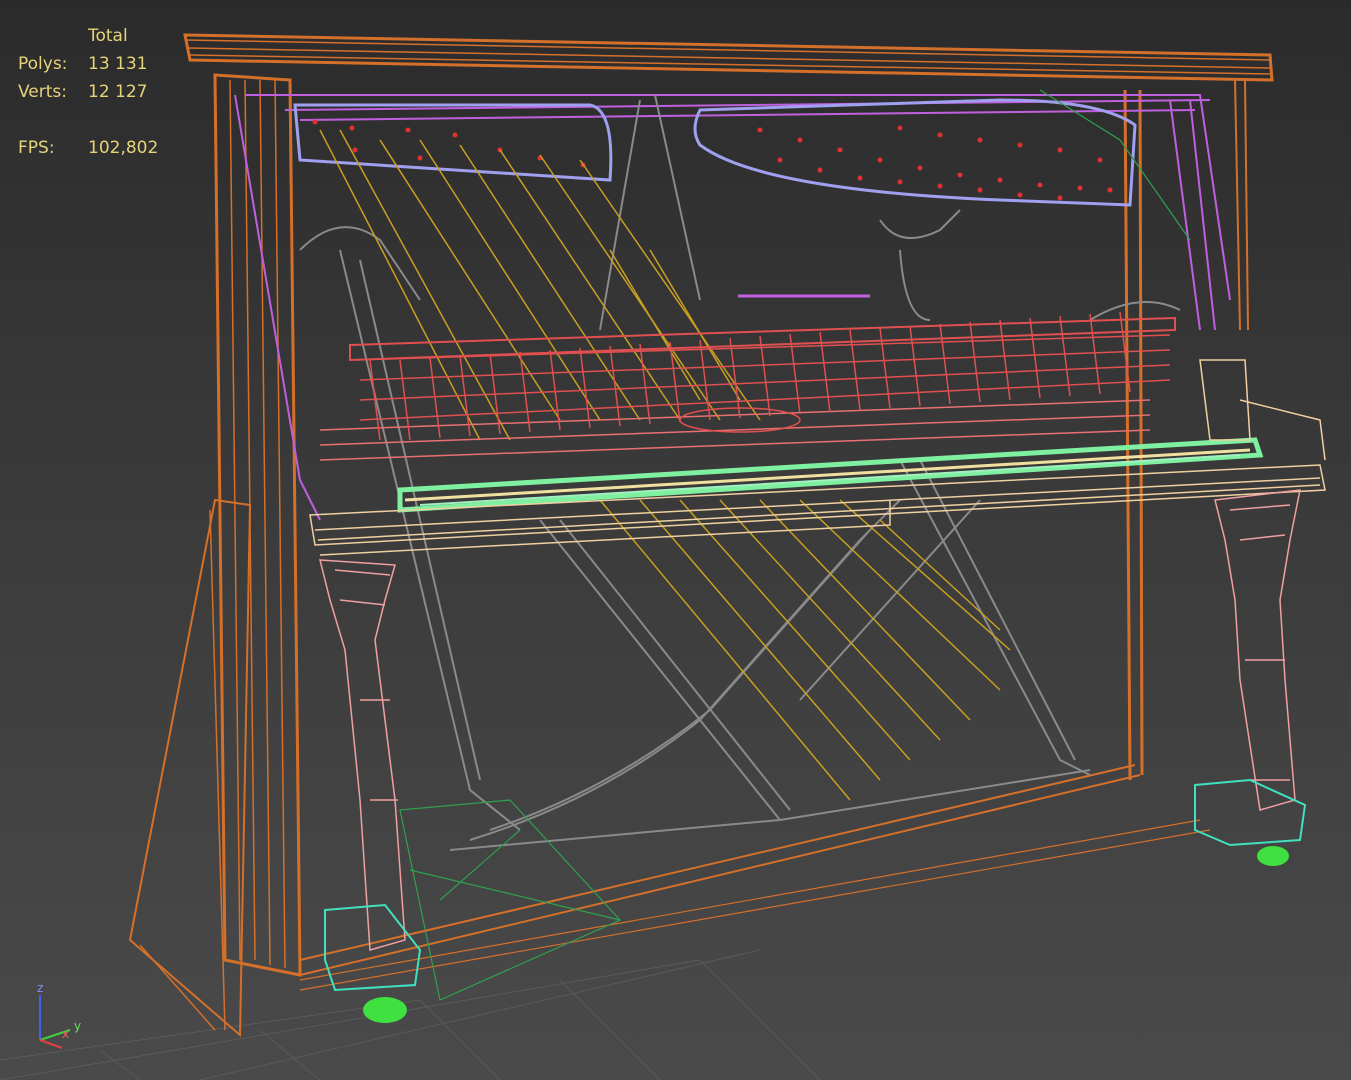 The height and width of the screenshot is (1080, 1351). I want to click on hammer-action, so click(747, 386).